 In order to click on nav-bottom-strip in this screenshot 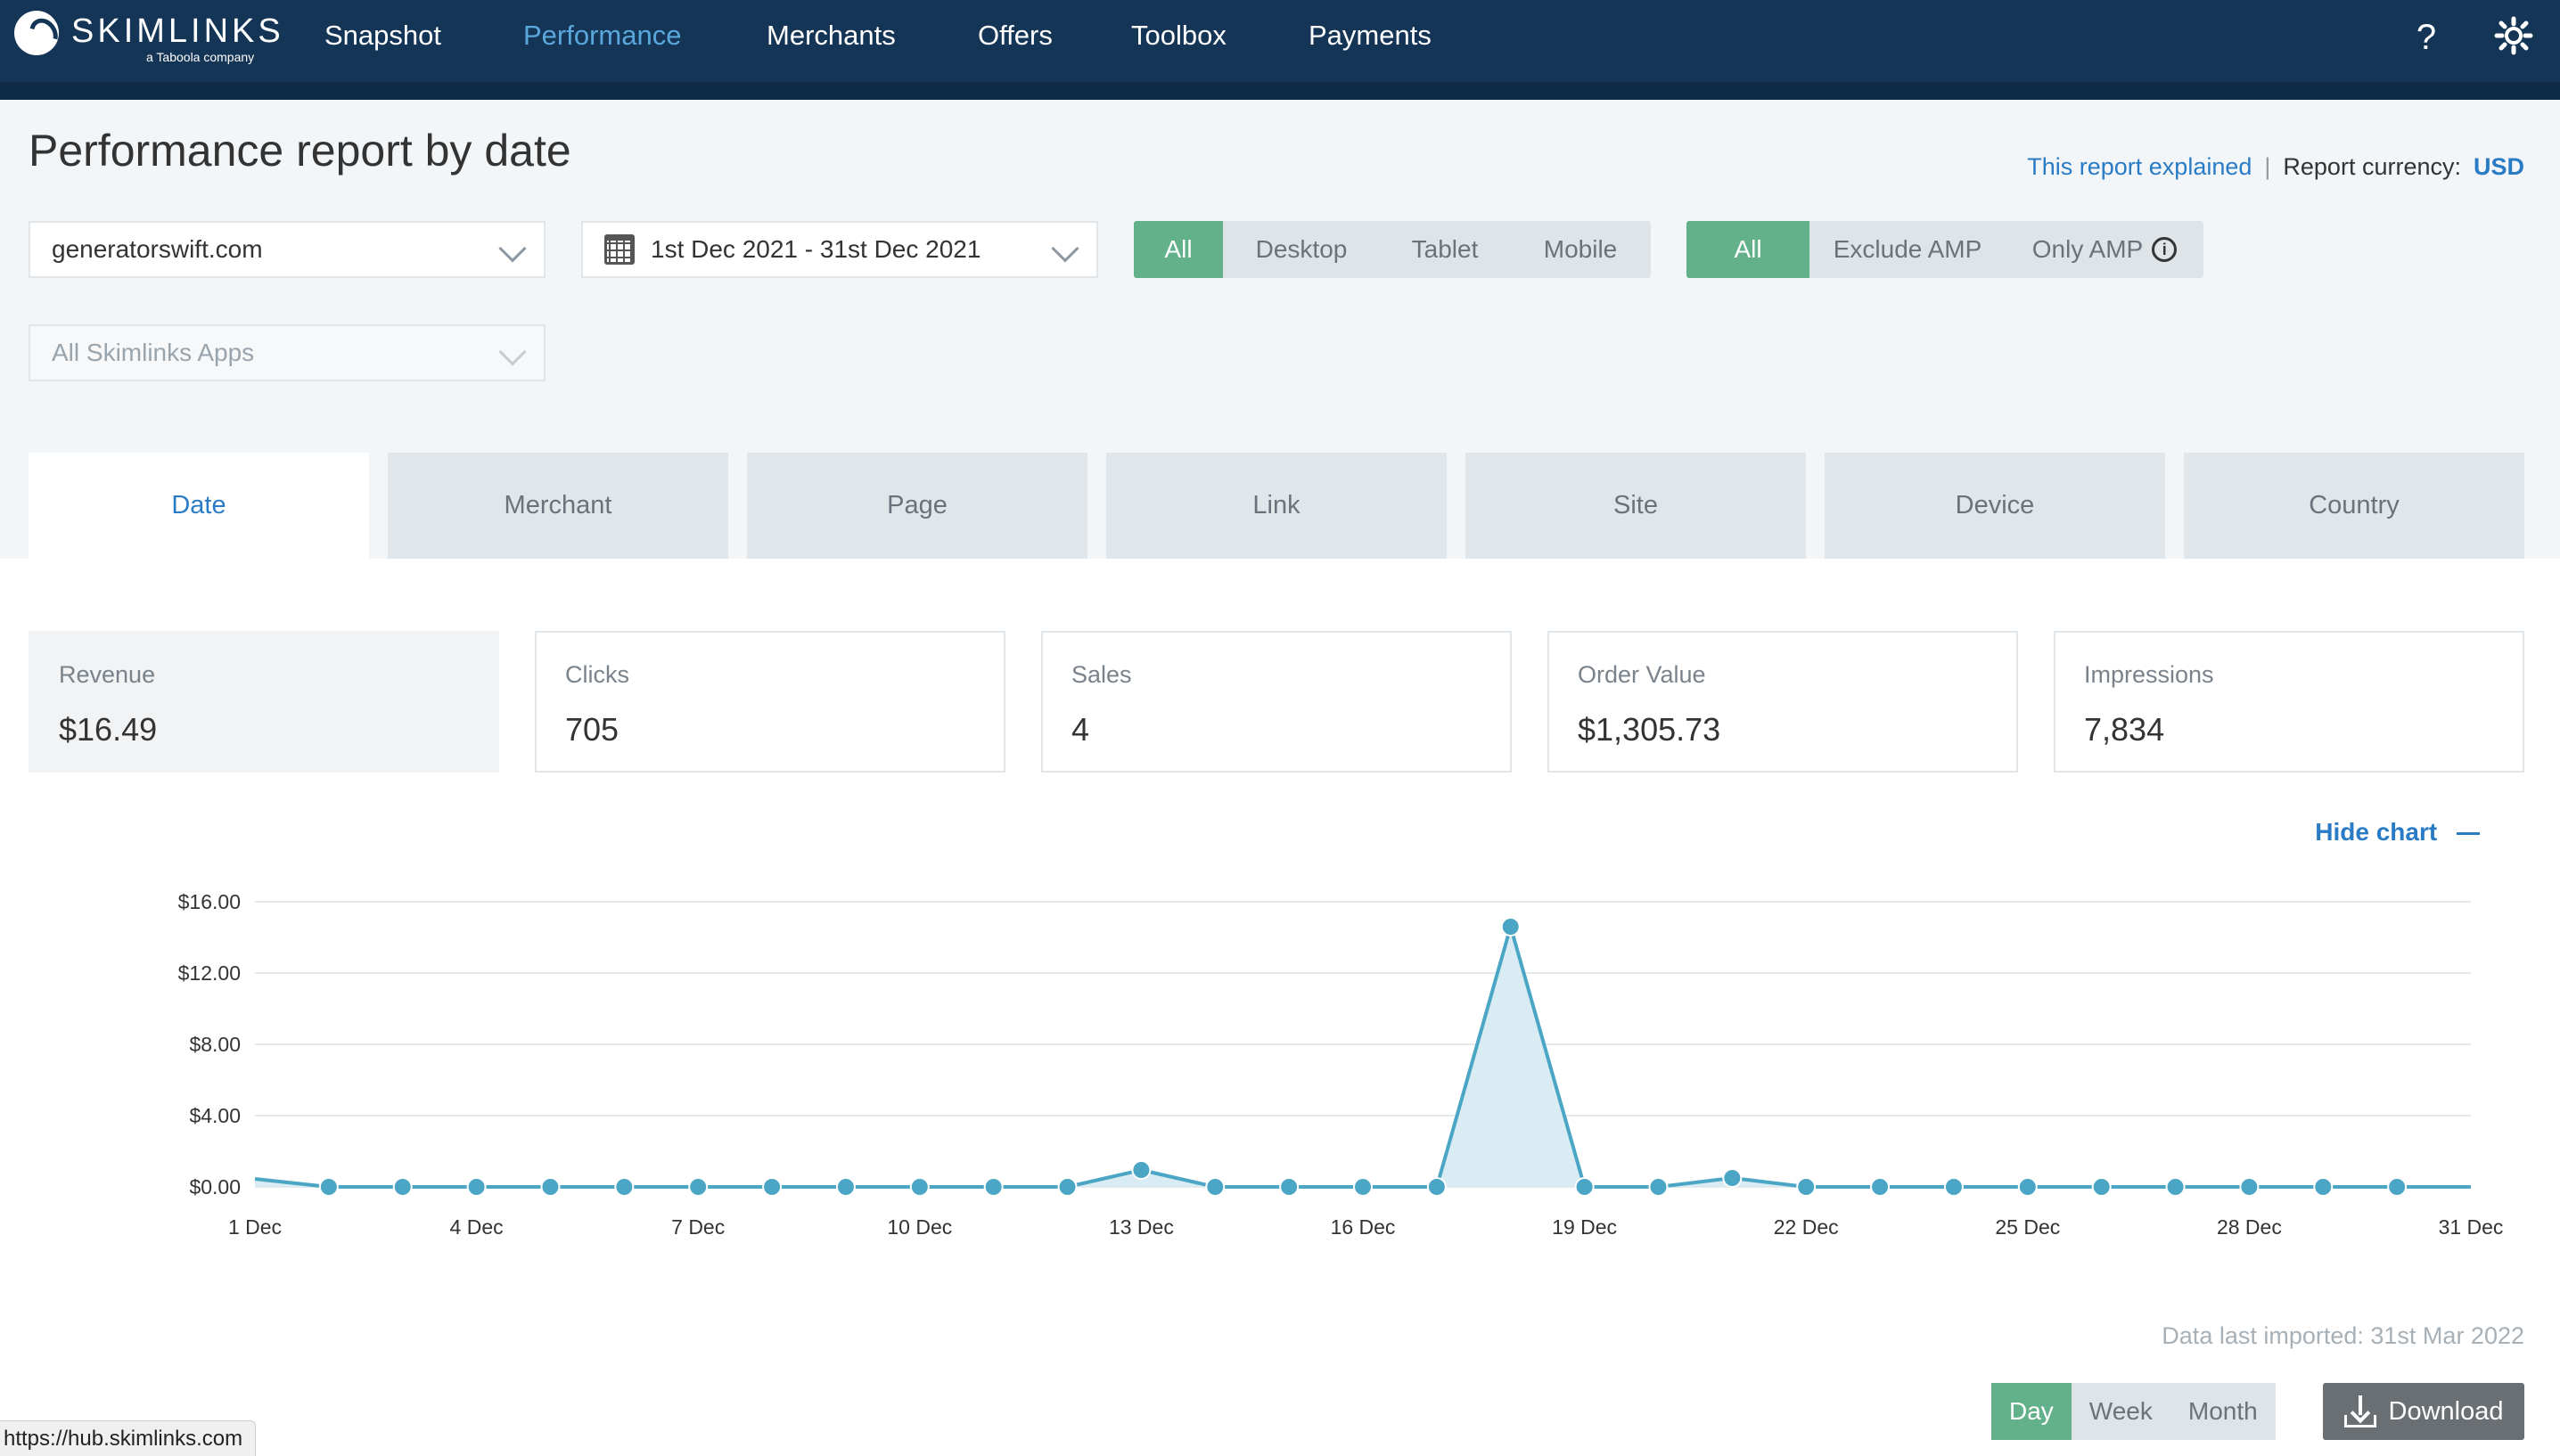, I will do `click(1280, 91)`.